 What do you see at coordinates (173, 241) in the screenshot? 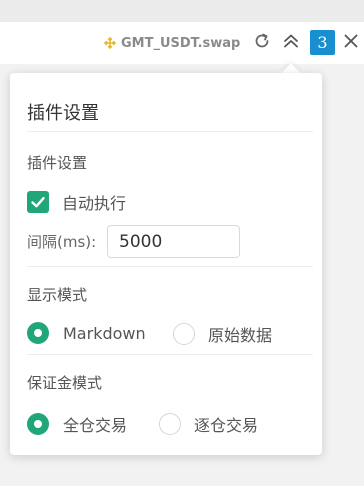
I see `interval-input` at bounding box center [173, 241].